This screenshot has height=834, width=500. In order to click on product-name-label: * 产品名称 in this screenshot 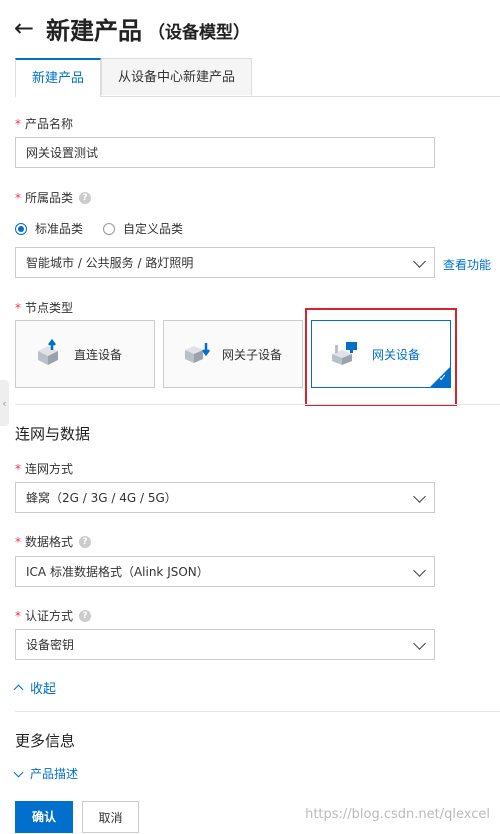, I will do `click(44, 124)`.